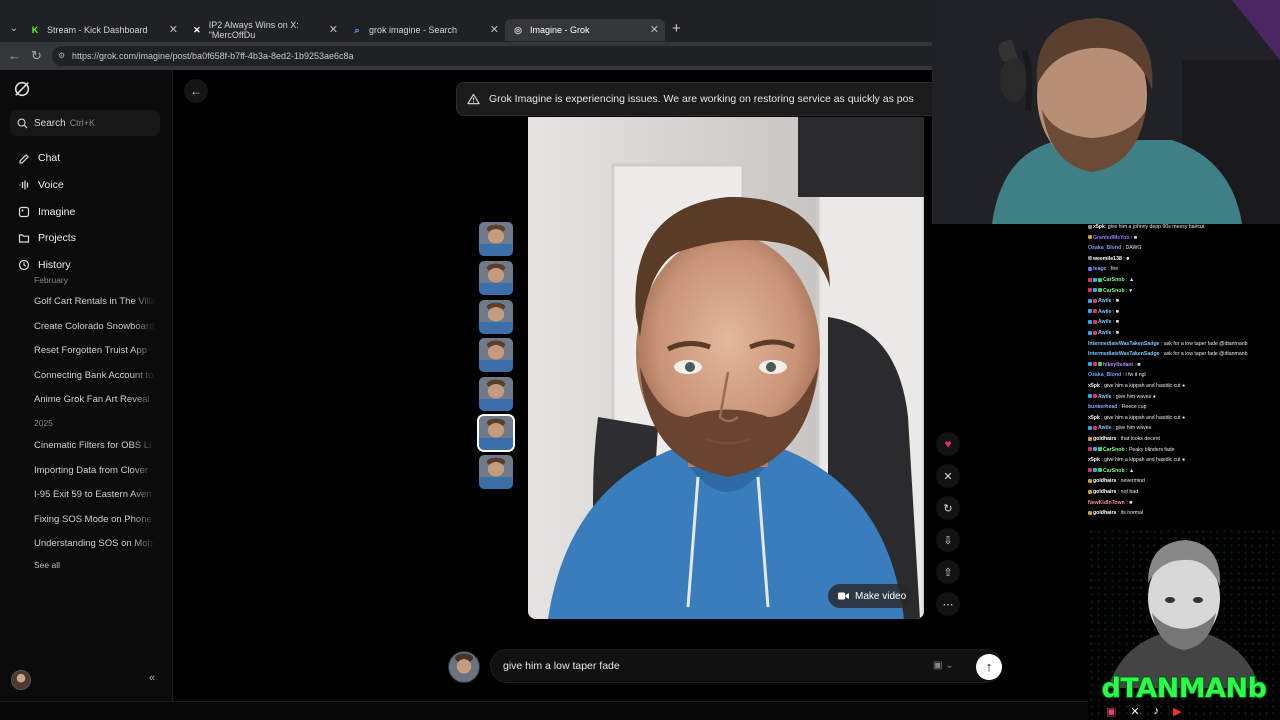 The height and width of the screenshot is (720, 1280). Describe the element at coordinates (948, 604) in the screenshot. I see `more-options-button: ⋯` at that location.